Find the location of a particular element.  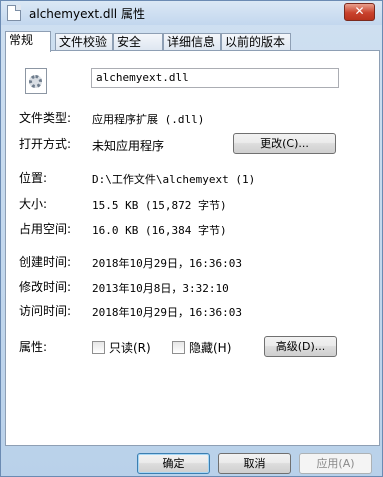

opens-with-label: 打开方式: is located at coordinates (45, 144).